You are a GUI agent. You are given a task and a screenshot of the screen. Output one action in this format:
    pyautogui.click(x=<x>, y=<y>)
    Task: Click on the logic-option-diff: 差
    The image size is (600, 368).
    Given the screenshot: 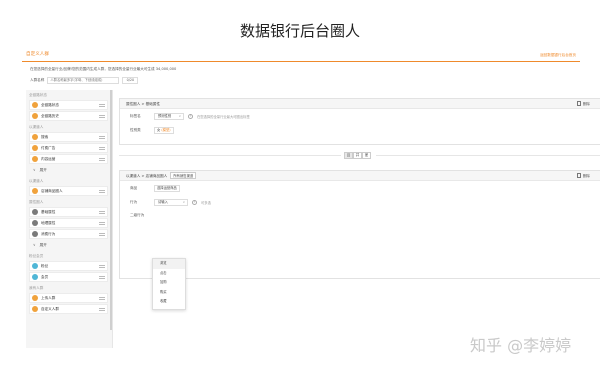 What is the action you would take?
    pyautogui.click(x=366, y=155)
    